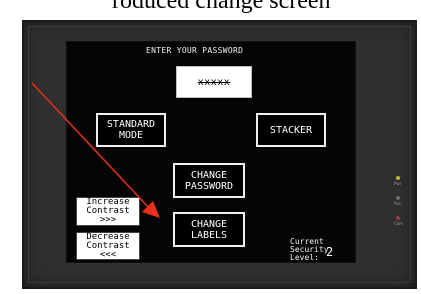 The width and height of the screenshot is (421, 294). I want to click on security-level-value: 2, so click(330, 252).